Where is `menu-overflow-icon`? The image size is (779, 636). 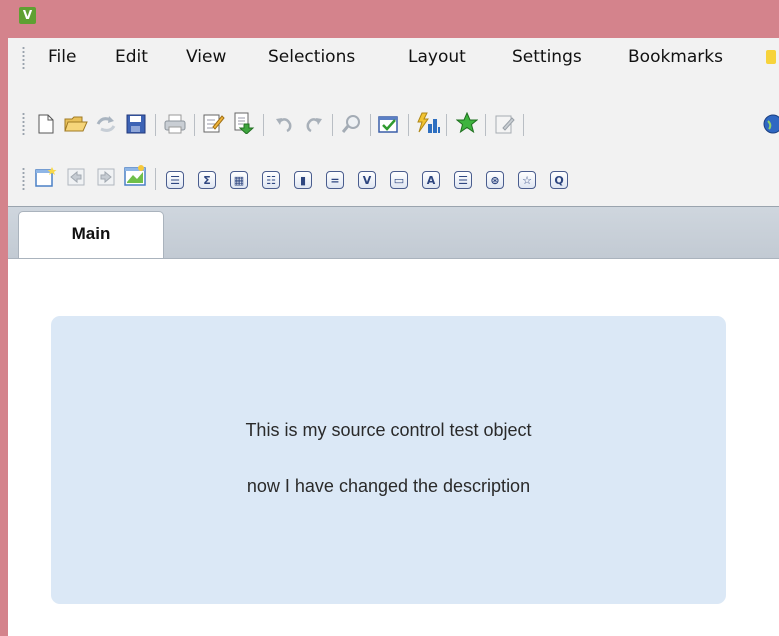 menu-overflow-icon is located at coordinates (771, 57).